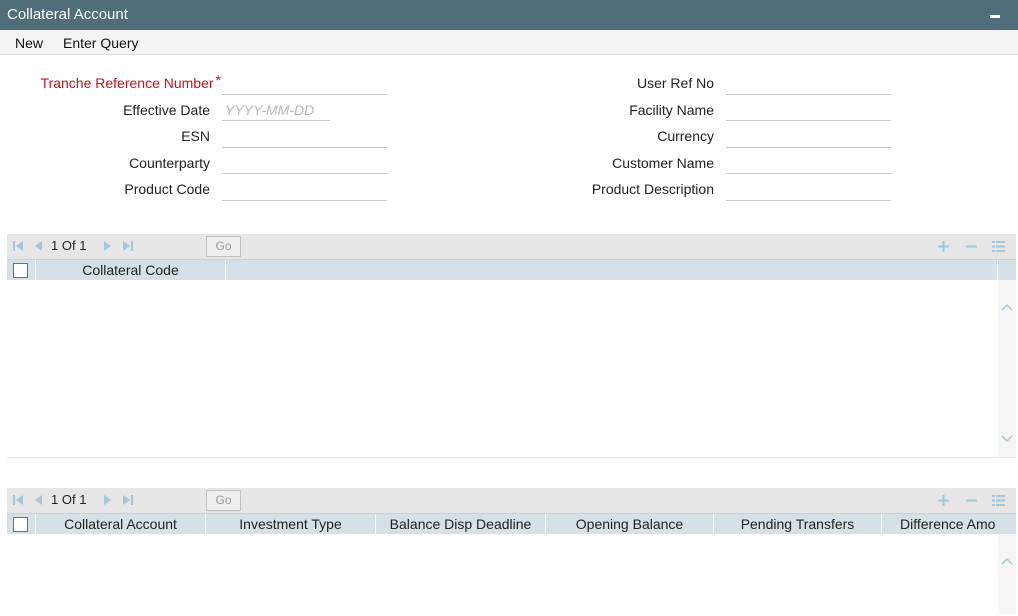 Image resolution: width=1018 pixels, height=616 pixels. What do you see at coordinates (304, 84) in the screenshot?
I see `tranche-ref-input` at bounding box center [304, 84].